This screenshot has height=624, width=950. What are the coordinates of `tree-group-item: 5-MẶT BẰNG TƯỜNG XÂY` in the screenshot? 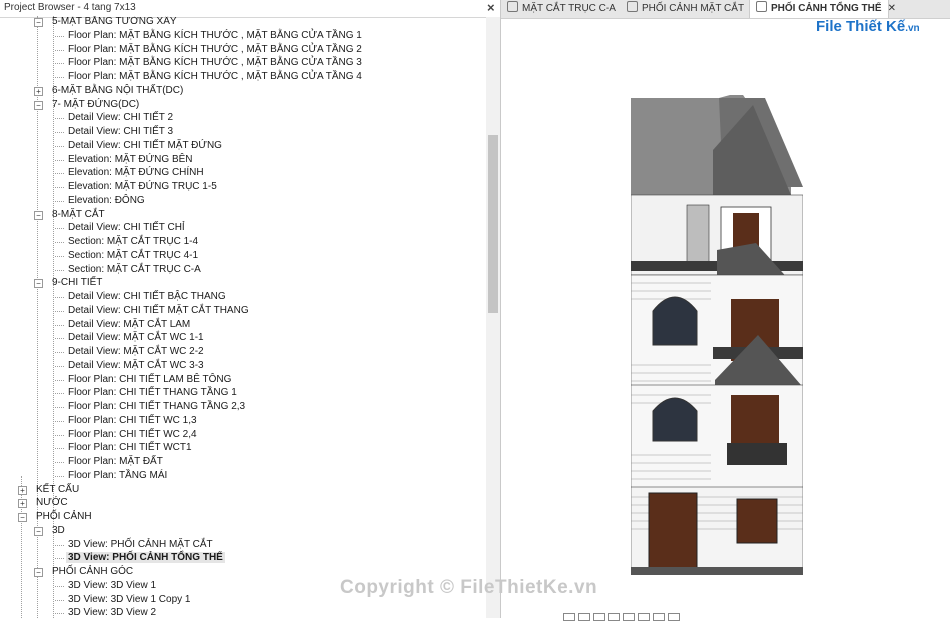 It's located at (114, 22).